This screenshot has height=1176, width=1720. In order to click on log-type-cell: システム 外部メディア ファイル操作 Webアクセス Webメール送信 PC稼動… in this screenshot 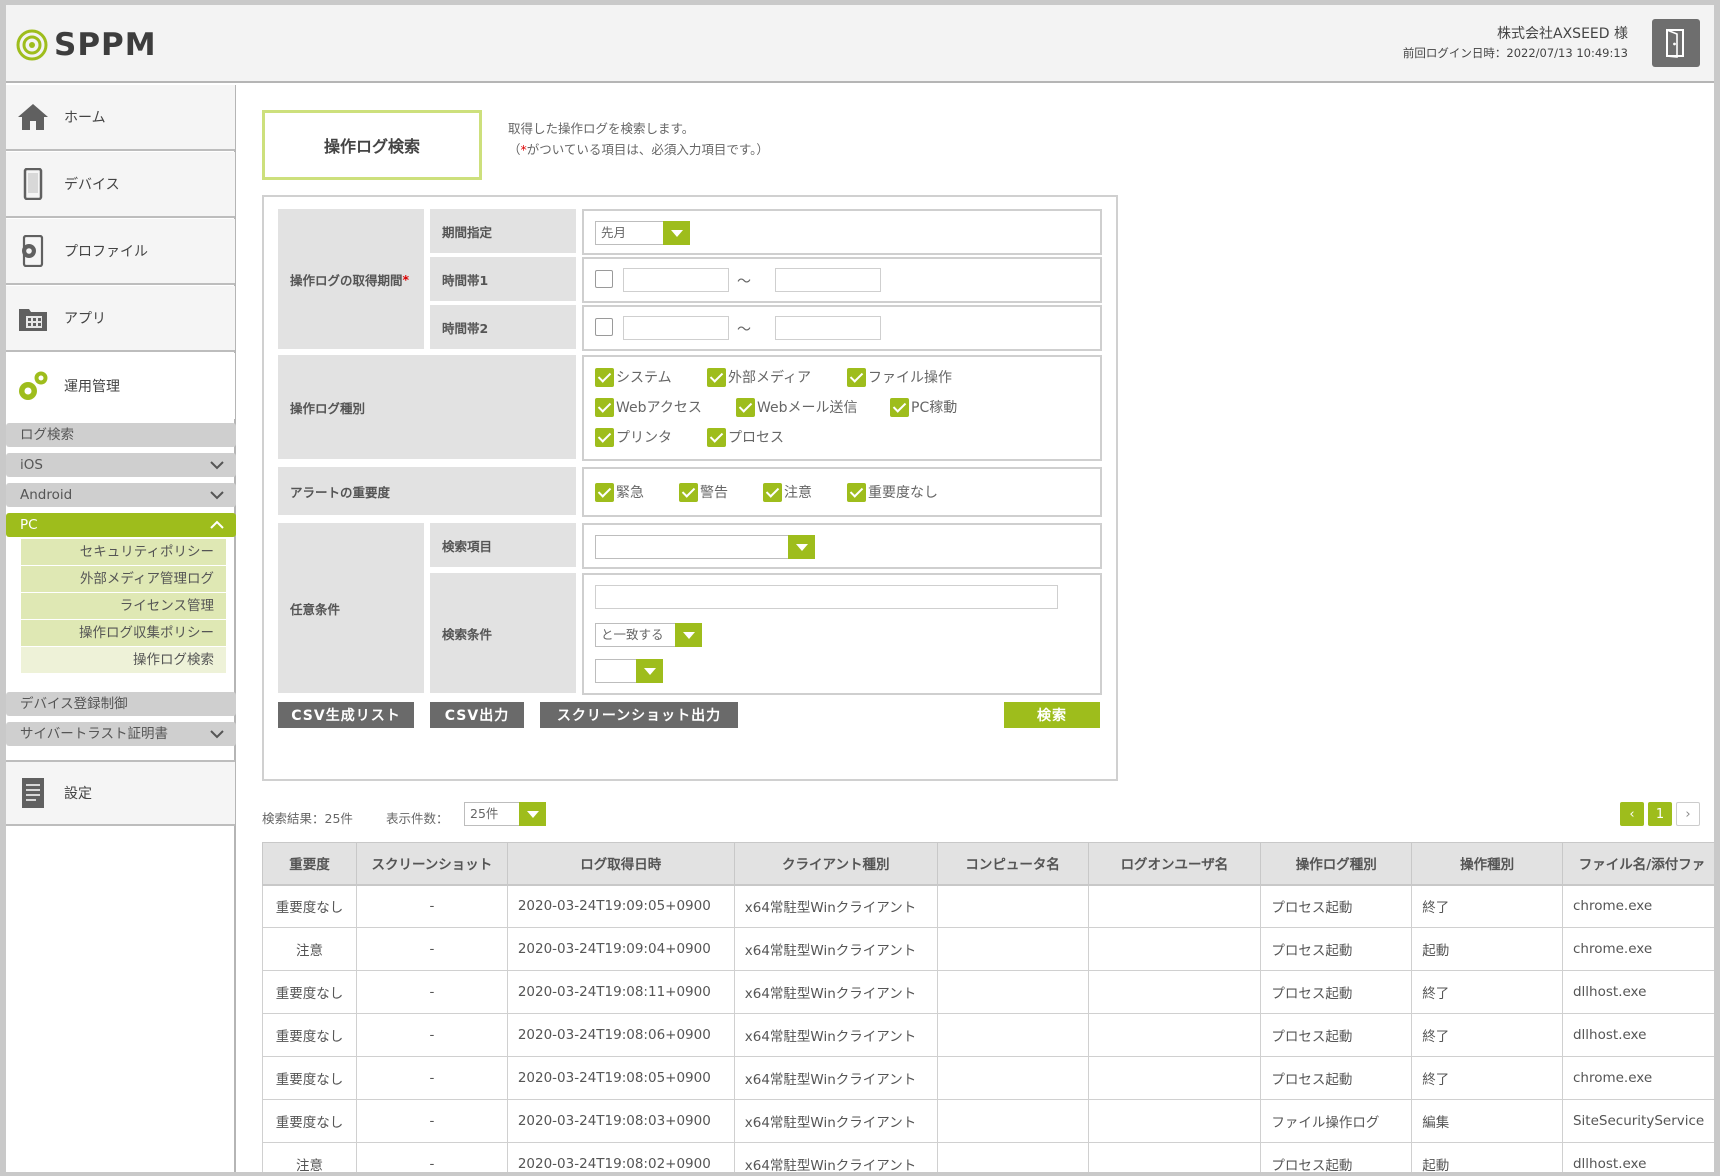, I will do `click(842, 408)`.